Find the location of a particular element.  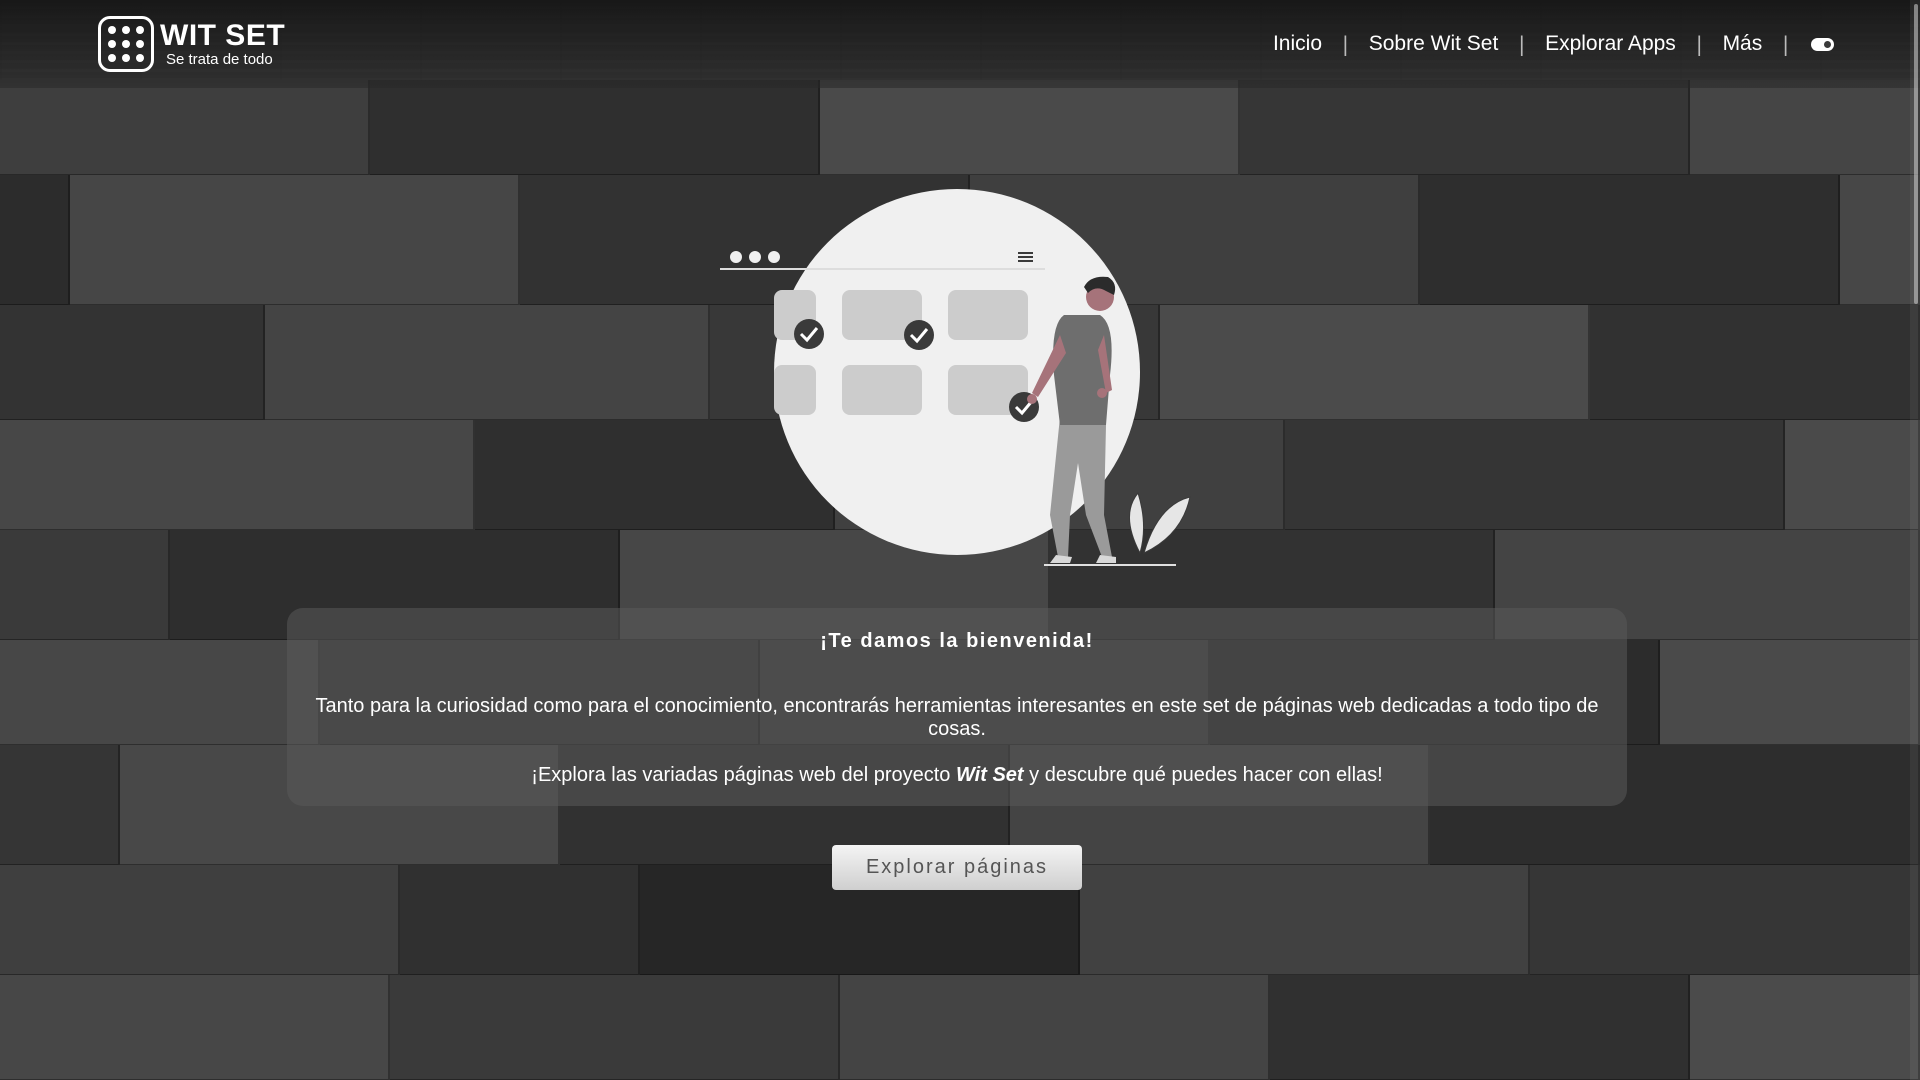

brand-logo-link: WIT SET Se trata de todo is located at coordinates (191, 44).